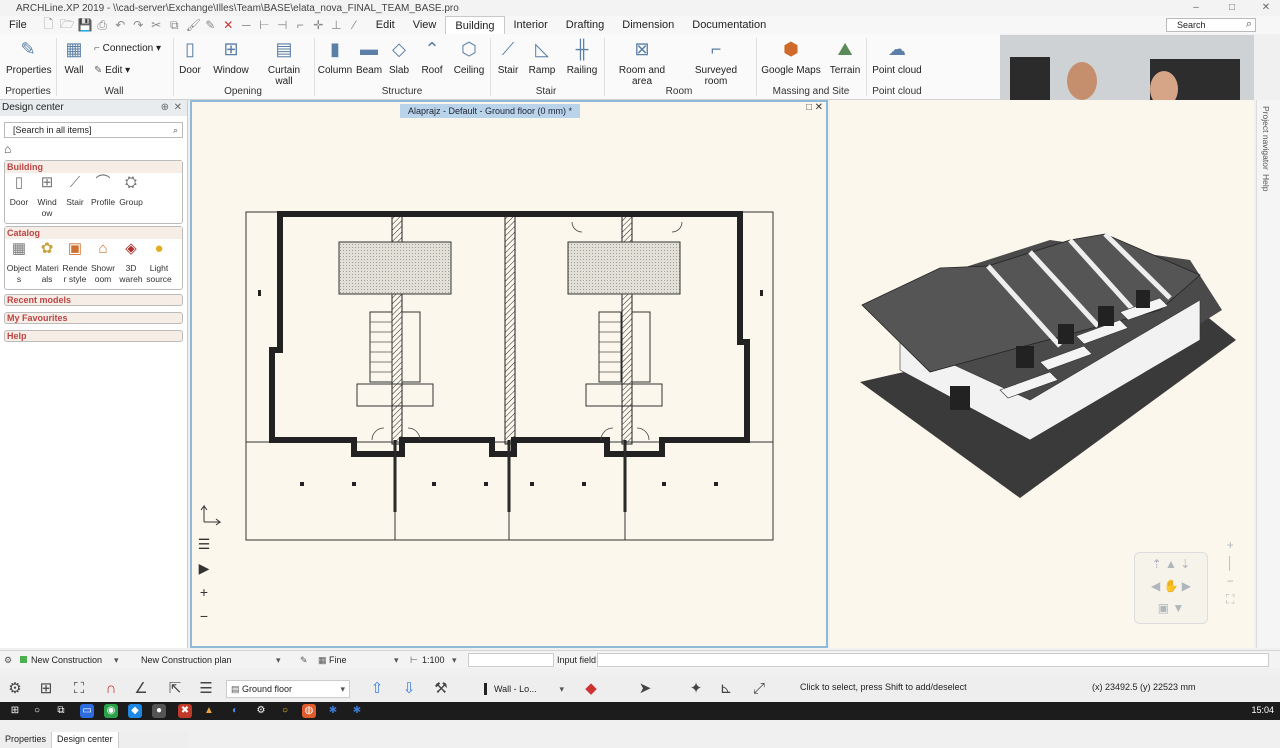 The image size is (1280, 748). What do you see at coordinates (47, 197) in the screenshot?
I see `dc-window: ⊞ Wind ow` at bounding box center [47, 197].